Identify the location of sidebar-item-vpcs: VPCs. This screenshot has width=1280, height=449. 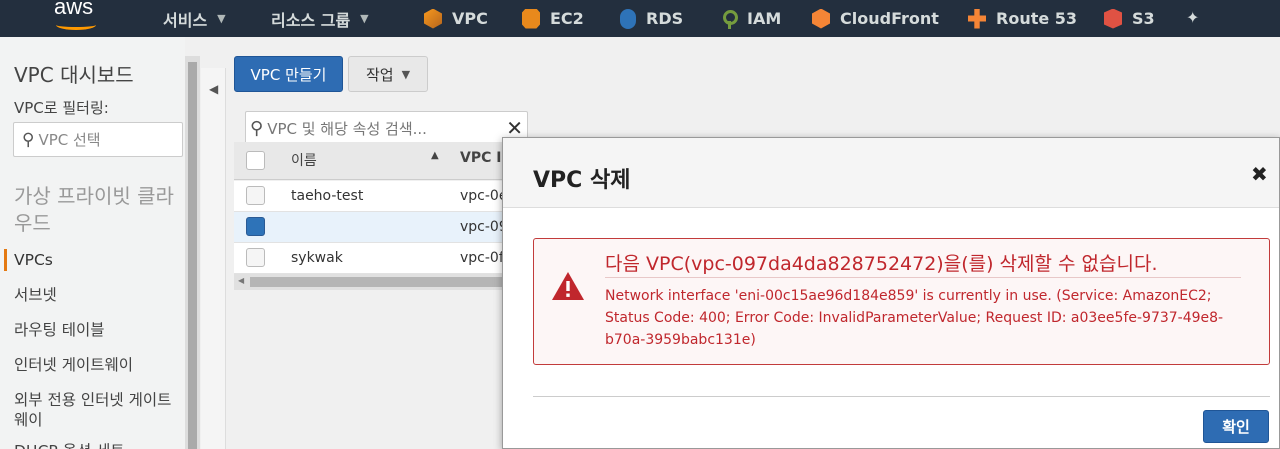
(96, 260).